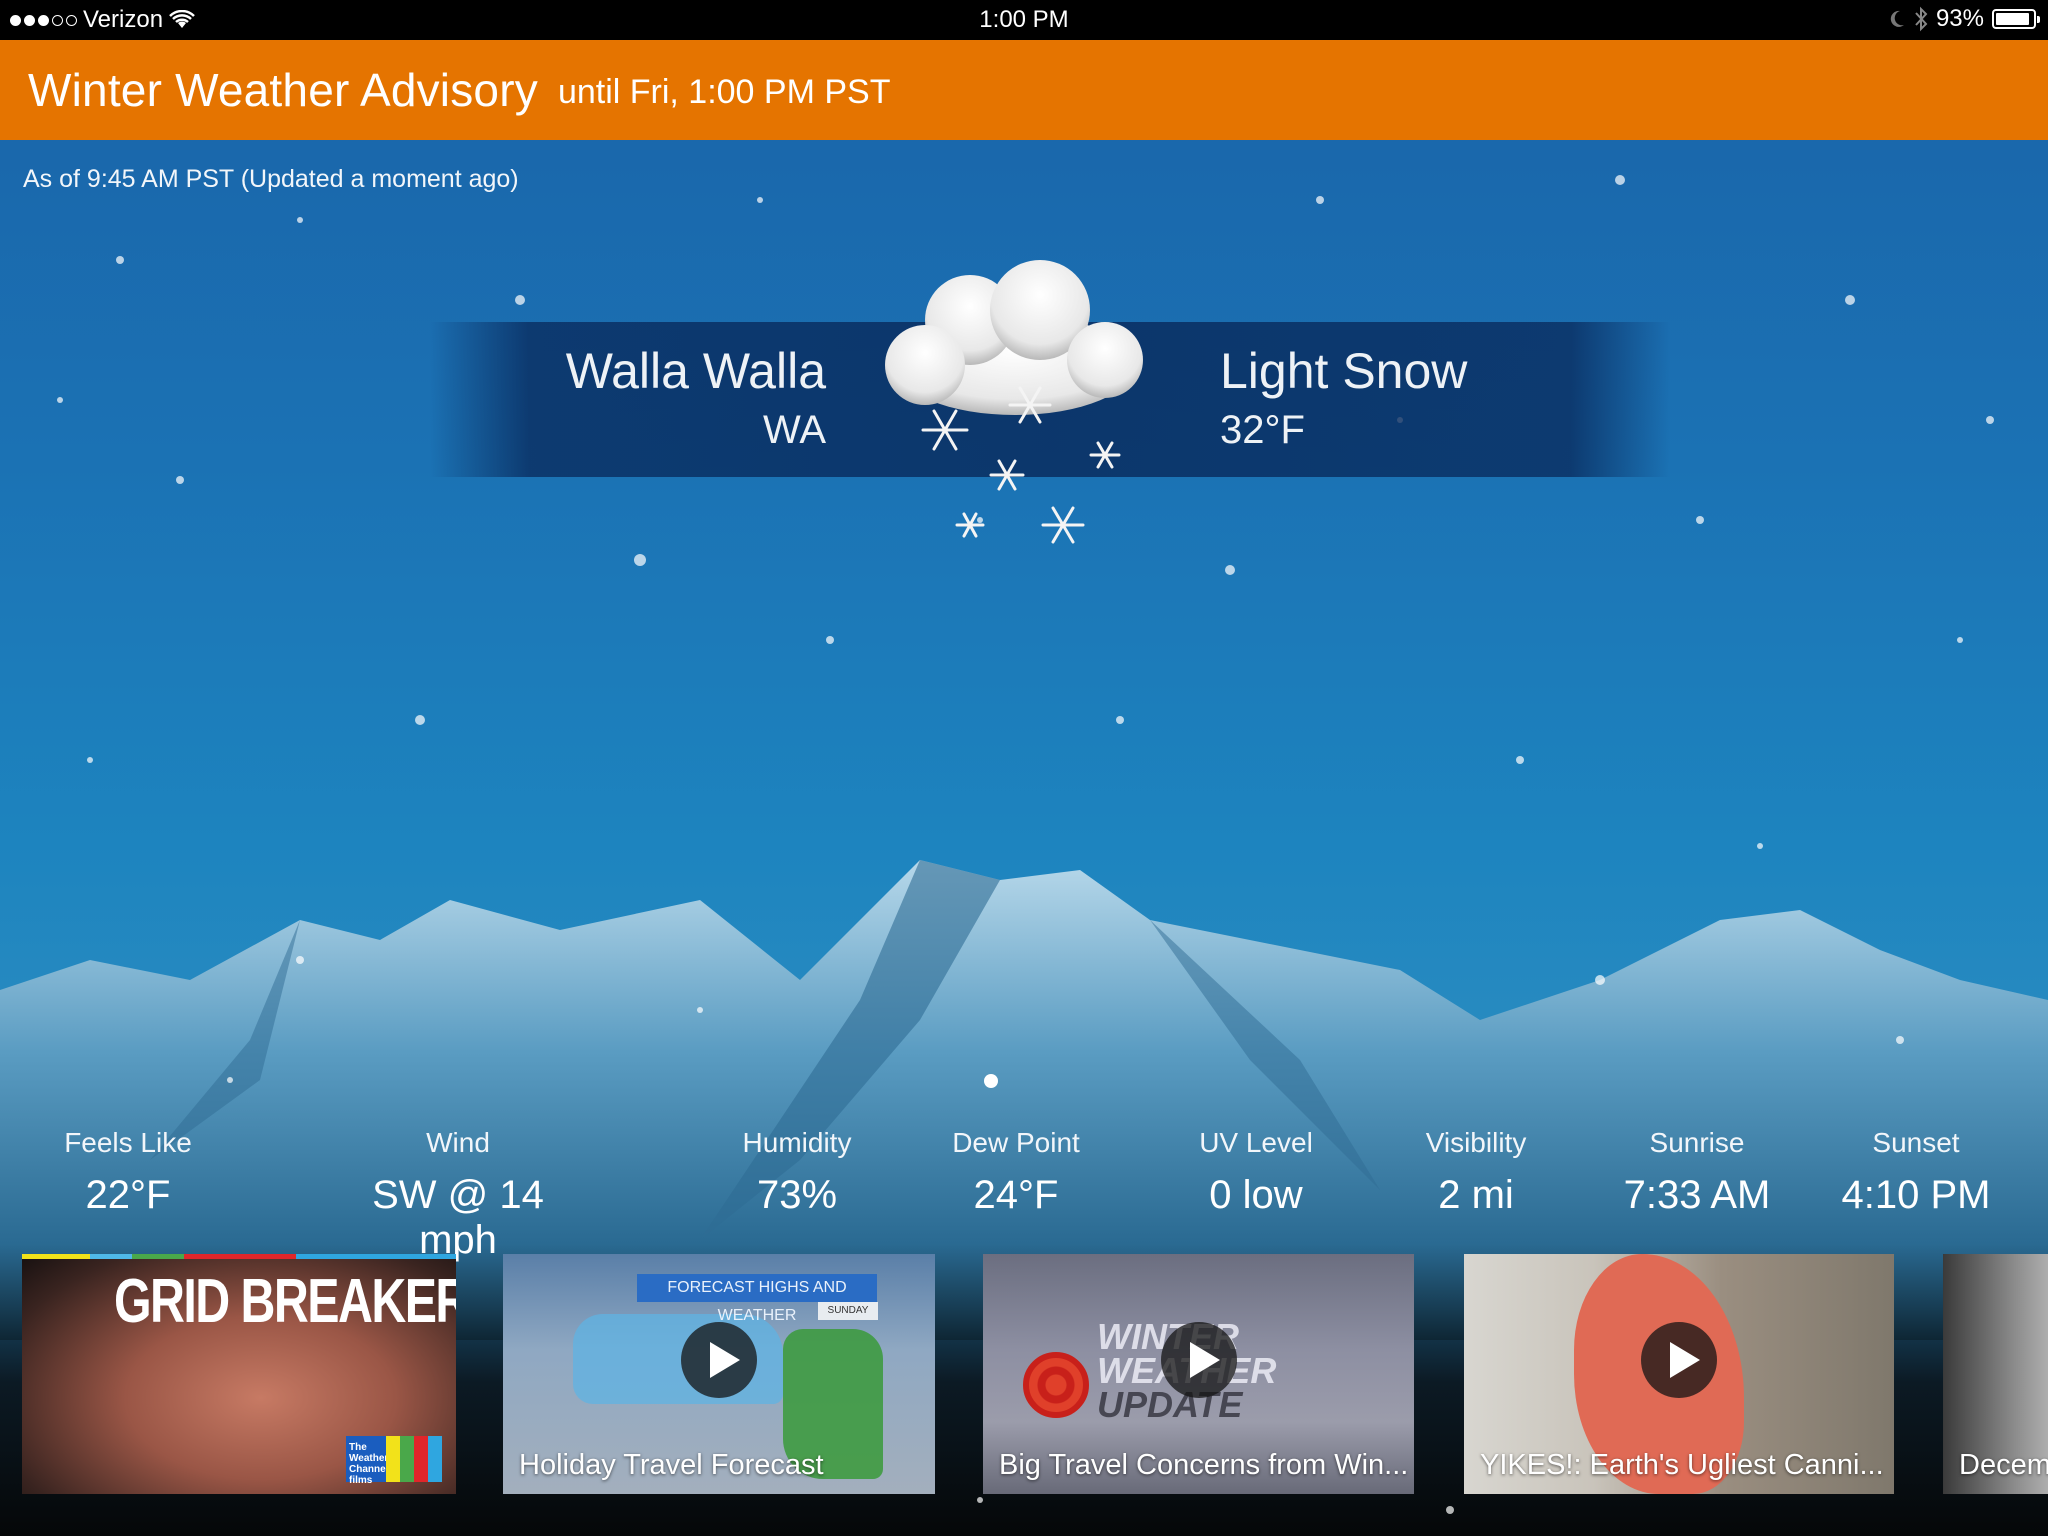 Image resolution: width=2048 pixels, height=1536 pixels. Describe the element at coordinates (848, 1311) in the screenshot. I see `map-overlay-day: SUNDAY` at that location.